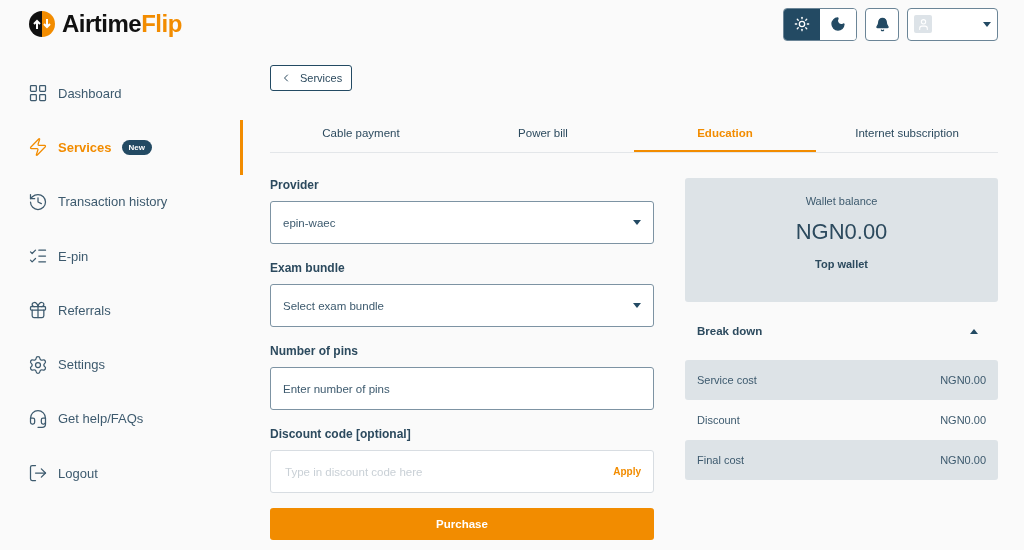 This screenshot has width=1024, height=550. What do you see at coordinates (727, 380) in the screenshot?
I see `row-label: Service cost` at bounding box center [727, 380].